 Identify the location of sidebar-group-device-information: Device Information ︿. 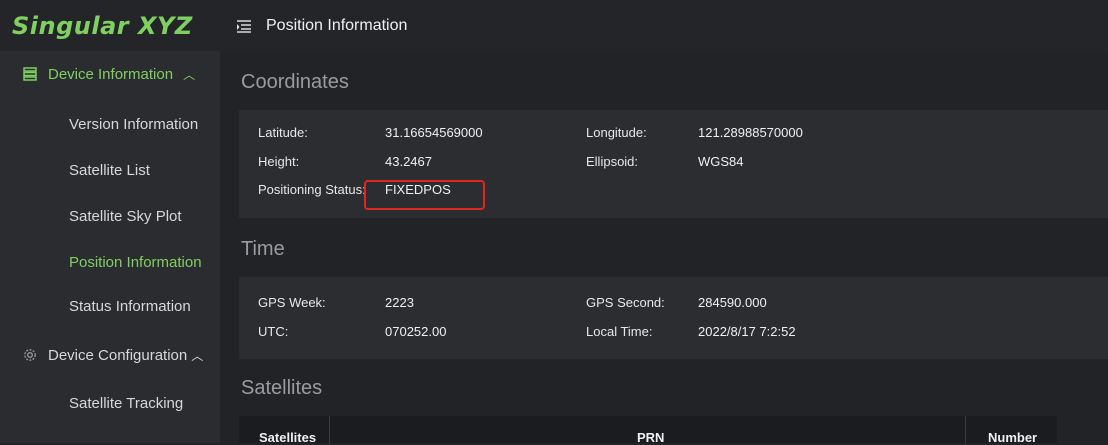
(110, 74).